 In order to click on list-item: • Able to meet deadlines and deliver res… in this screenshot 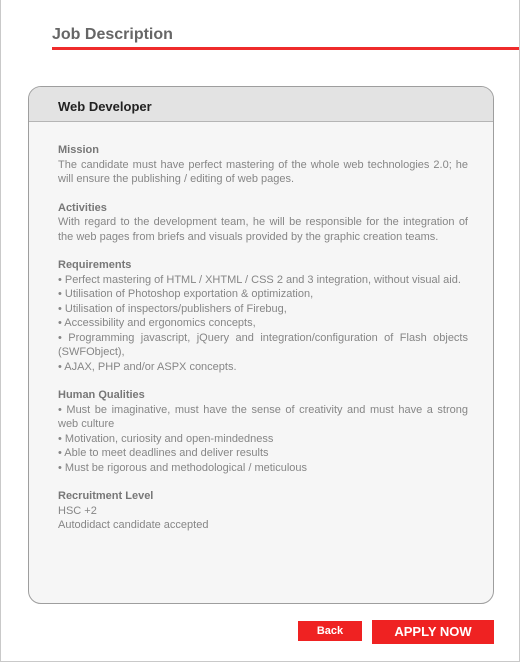, I will do `click(163, 453)`.